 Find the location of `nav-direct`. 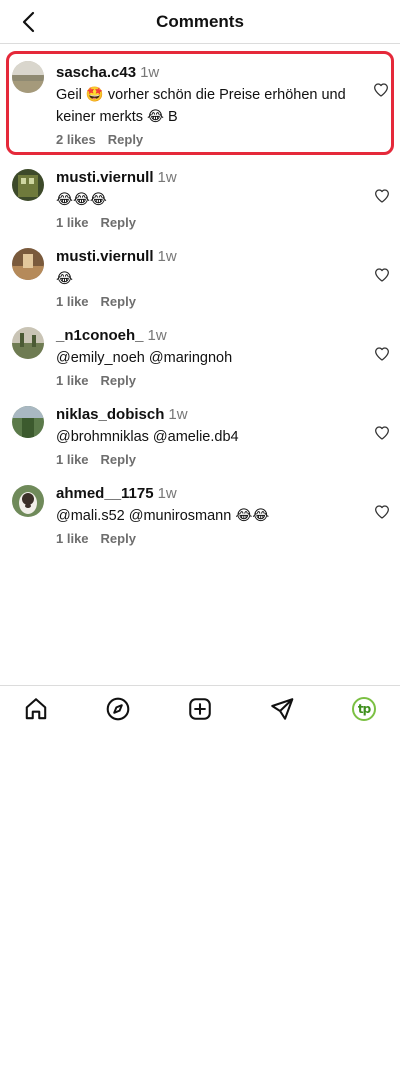

nav-direct is located at coordinates (282, 709).